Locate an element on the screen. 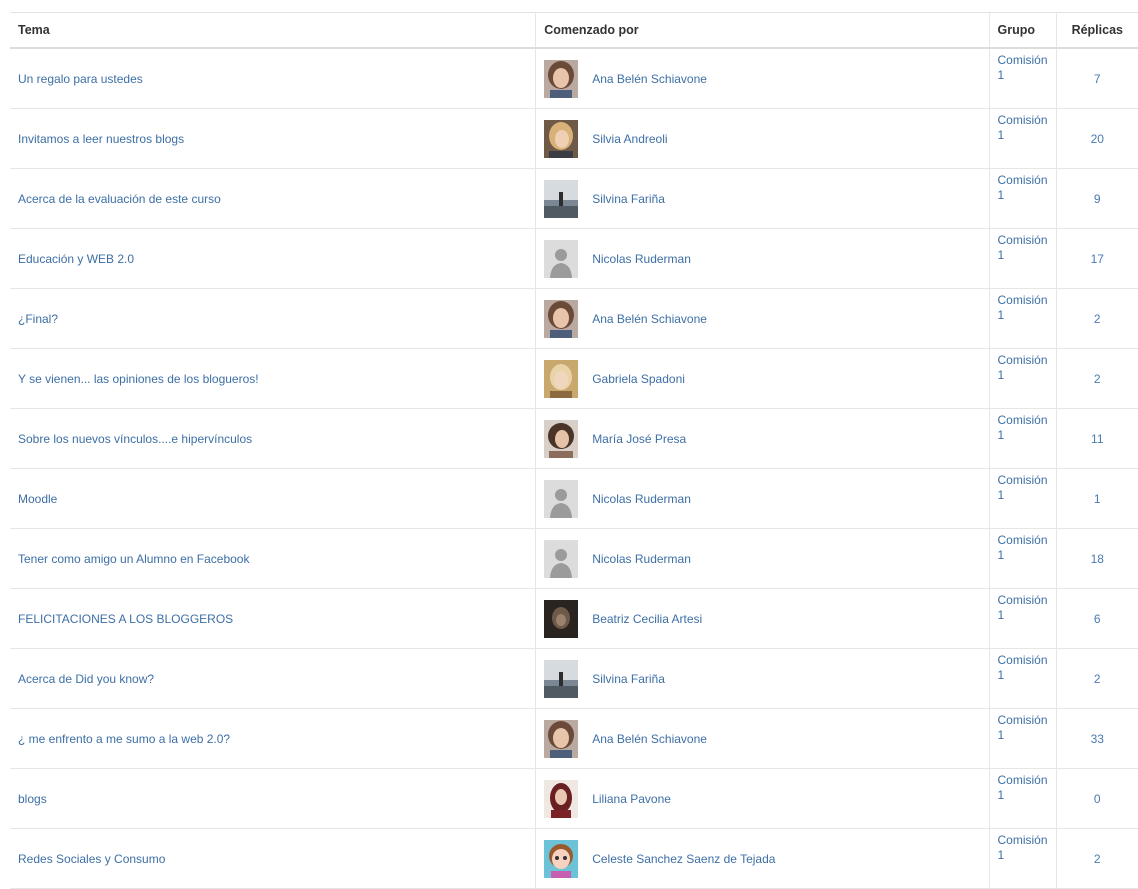 The width and height of the screenshot is (1138, 889). topic-link: Tener como amigo un Alumno en Facebook is located at coordinates (133, 559).